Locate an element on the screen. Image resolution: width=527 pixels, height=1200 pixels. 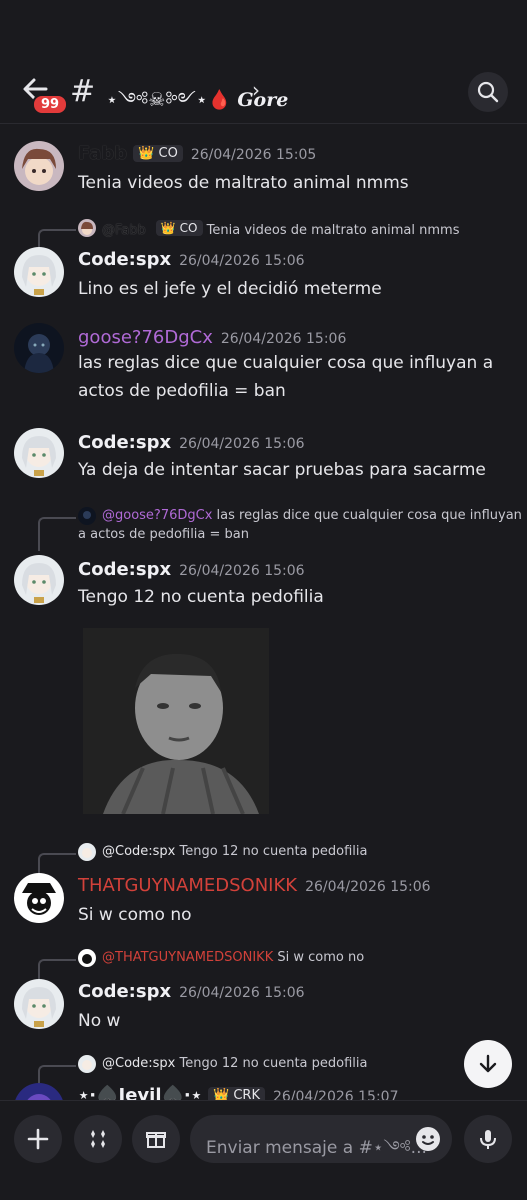
message-text: Si w como no is located at coordinates (135, 915).